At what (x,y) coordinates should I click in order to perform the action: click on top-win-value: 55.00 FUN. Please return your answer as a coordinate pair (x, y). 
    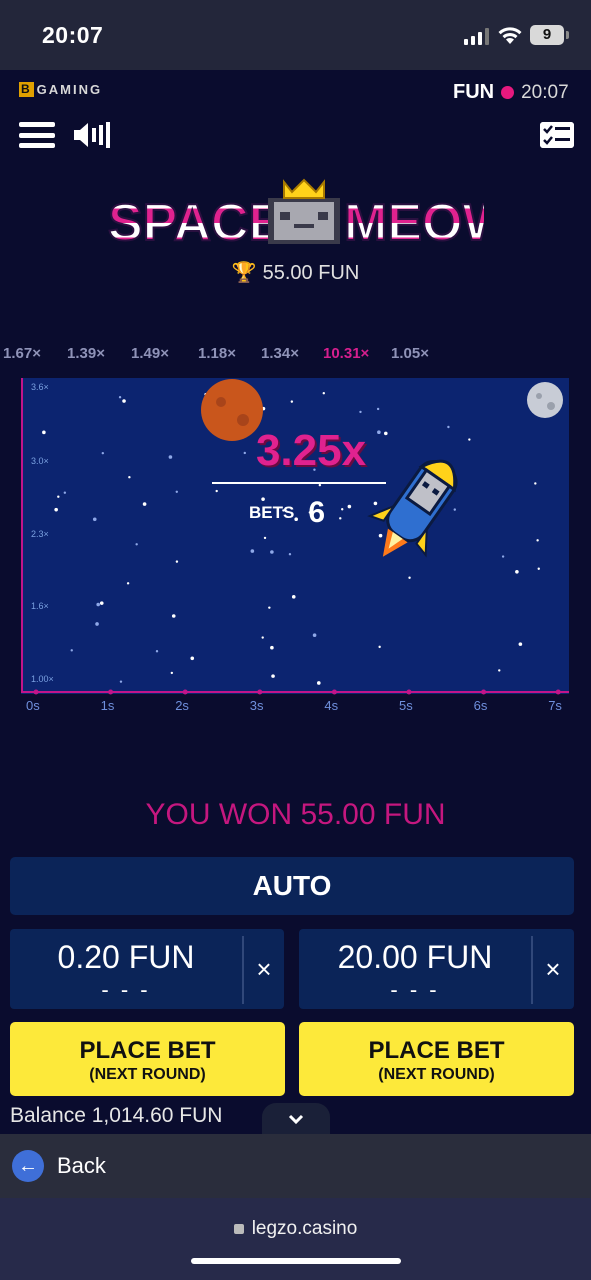
    Looking at the image, I should click on (311, 273).